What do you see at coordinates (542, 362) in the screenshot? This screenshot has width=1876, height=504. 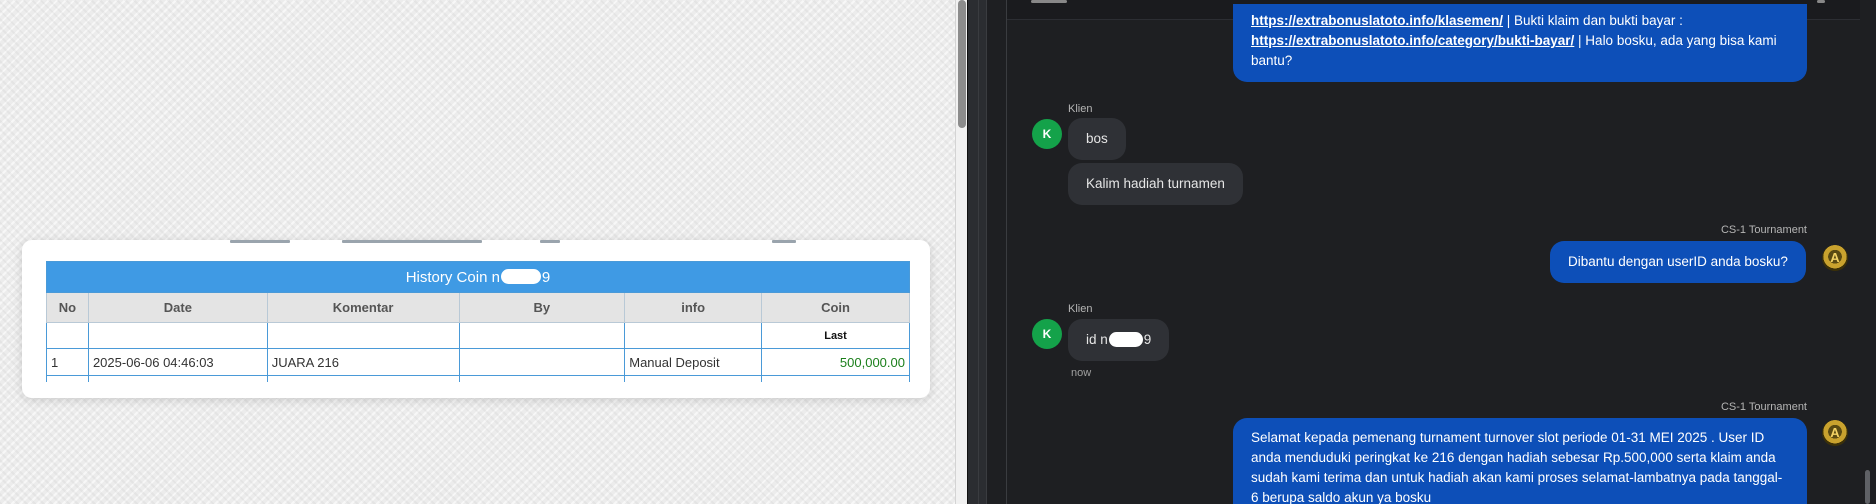 I see `cell-by` at bounding box center [542, 362].